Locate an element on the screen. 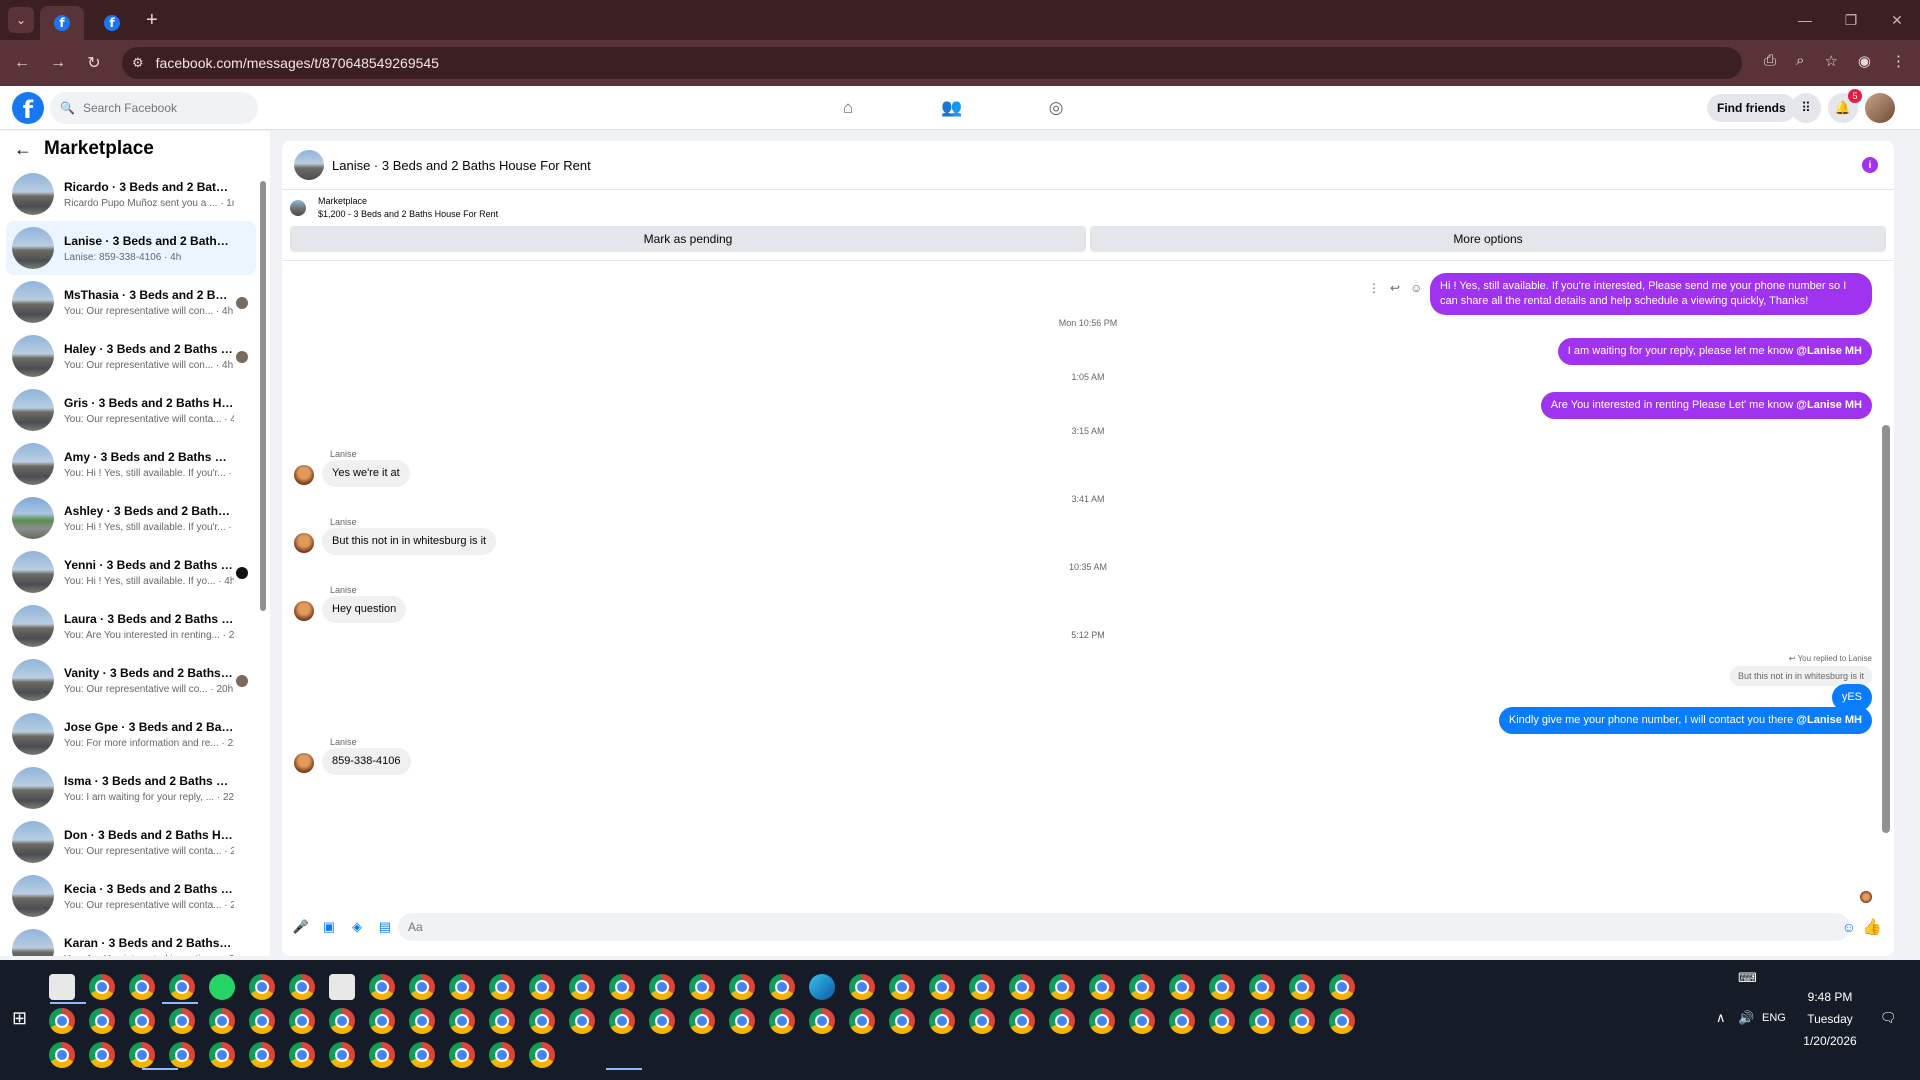  search-input is located at coordinates (157, 108).